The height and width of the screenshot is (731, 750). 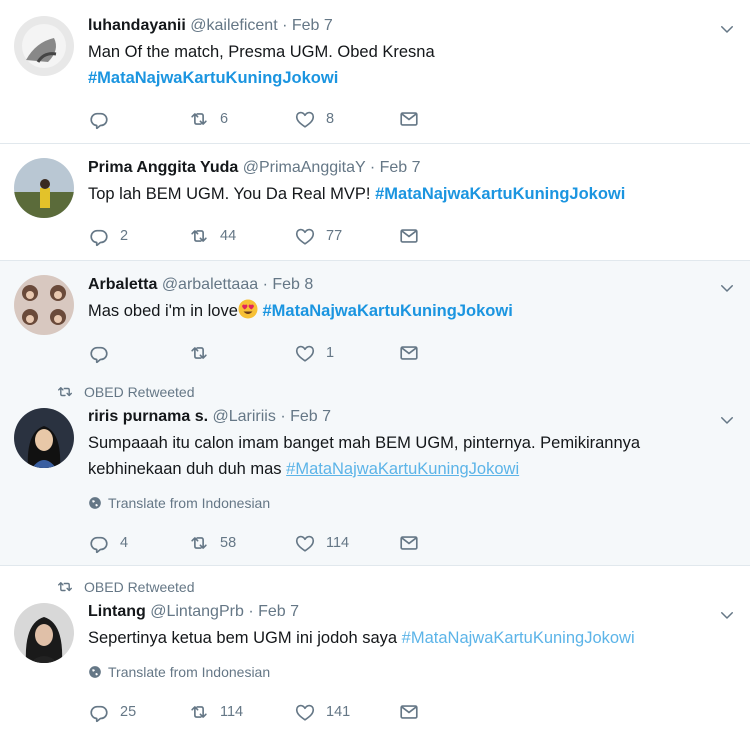 I want to click on tweet-text-line: Top lah BEM UGM. You Da Real MVP!, so click(x=229, y=194).